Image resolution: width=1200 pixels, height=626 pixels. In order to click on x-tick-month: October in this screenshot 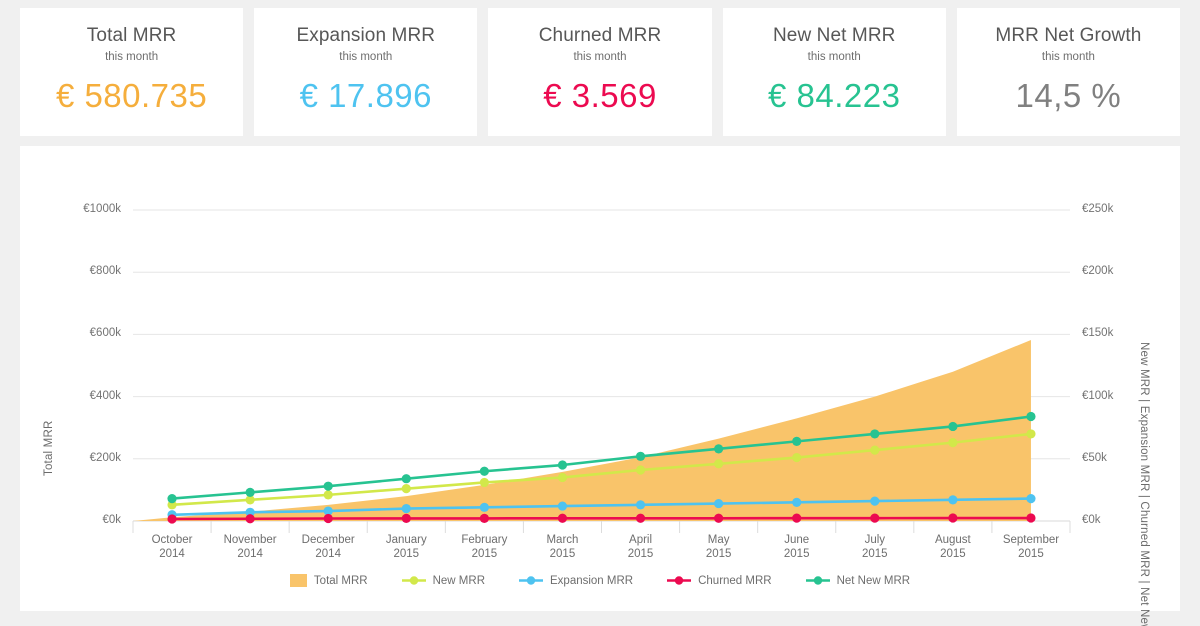, I will do `click(172, 540)`.